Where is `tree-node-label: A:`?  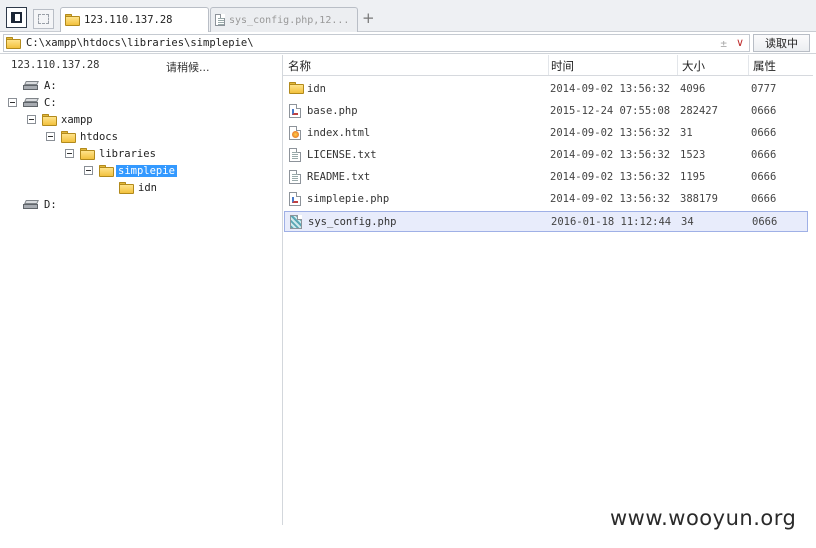
tree-node-label: A: is located at coordinates (50, 85).